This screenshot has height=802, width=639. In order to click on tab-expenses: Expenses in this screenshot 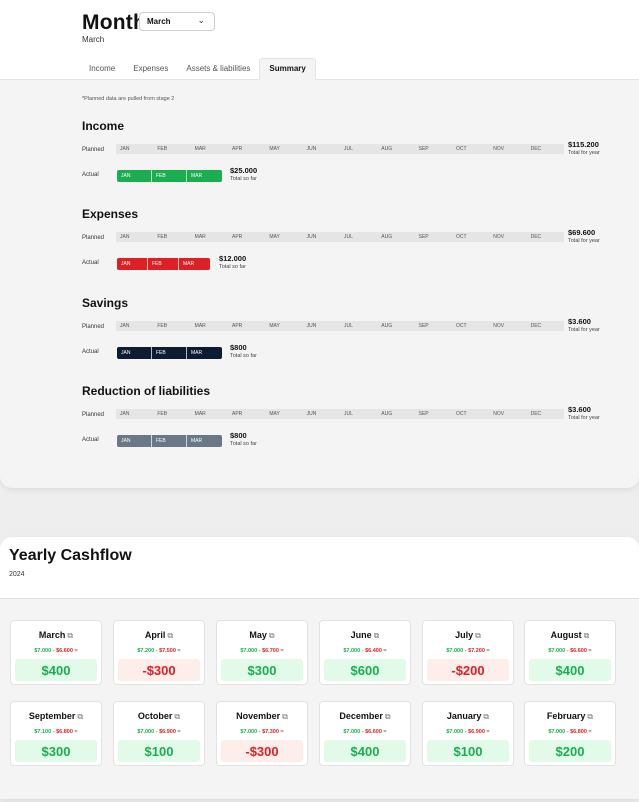, I will do `click(150, 69)`.